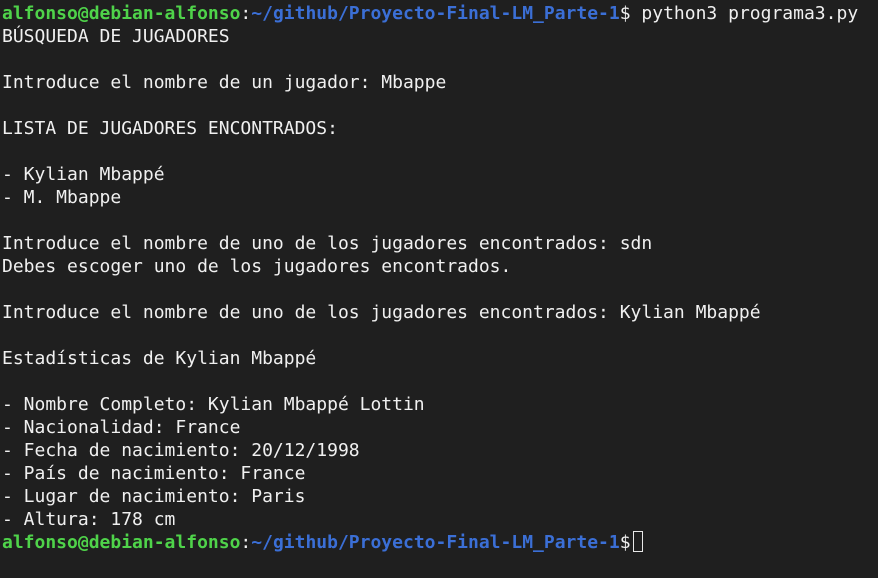 This screenshot has height=578, width=878. I want to click on stat-item: - Nacionalidad: France, so click(121, 427).